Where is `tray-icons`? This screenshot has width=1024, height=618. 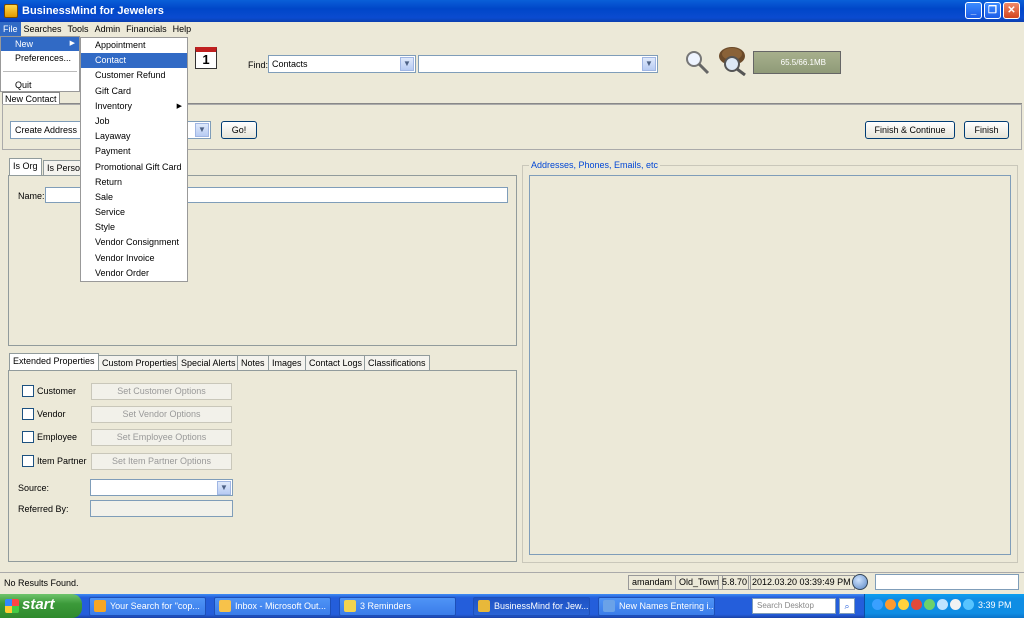 tray-icons is located at coordinates (923, 604).